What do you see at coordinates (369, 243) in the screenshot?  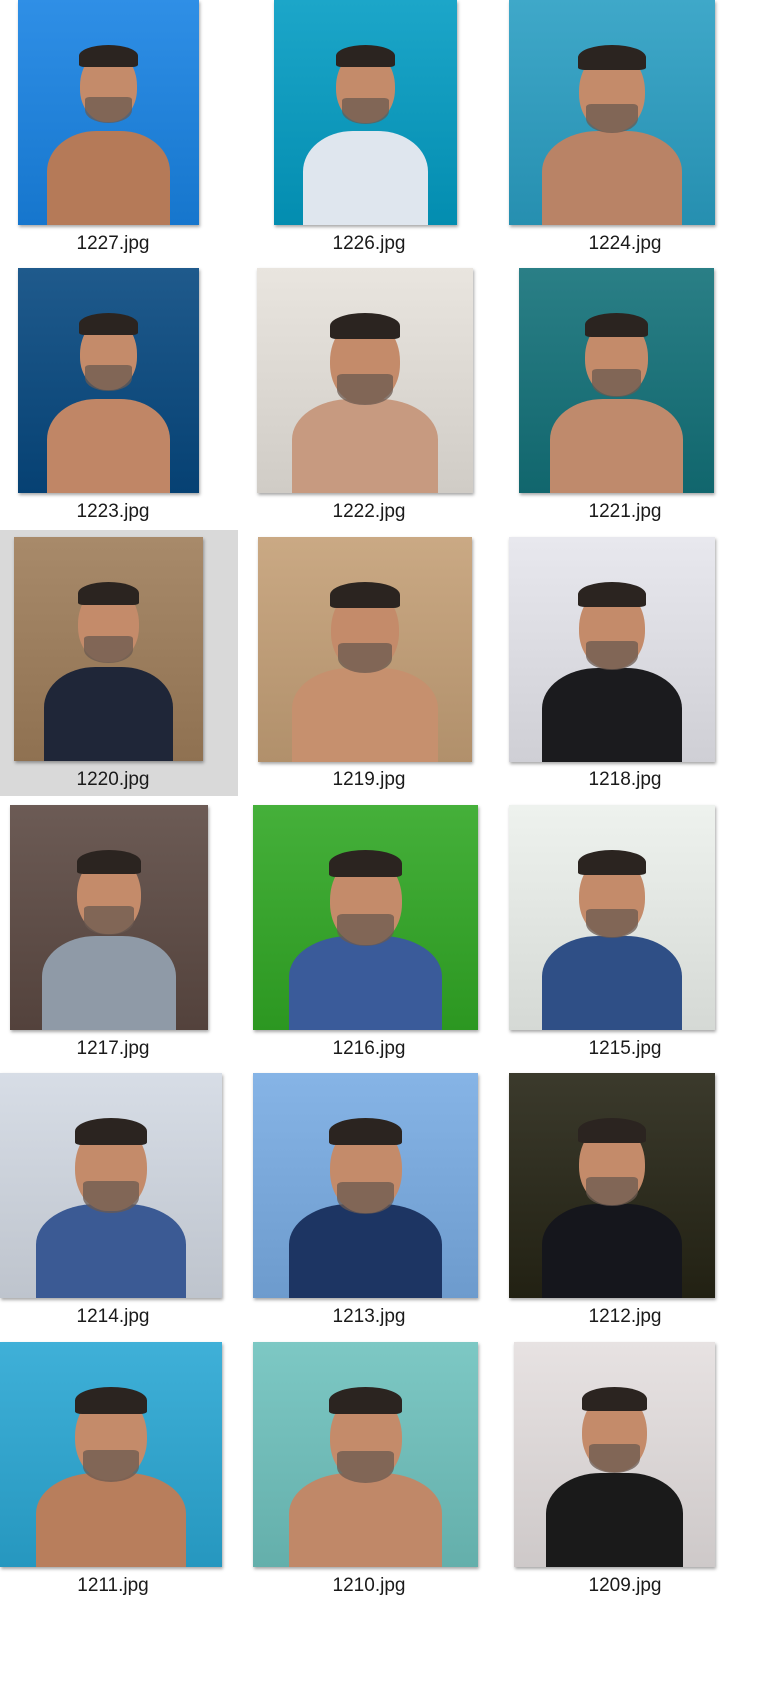 I see `file-name-label: 1226.jpg` at bounding box center [369, 243].